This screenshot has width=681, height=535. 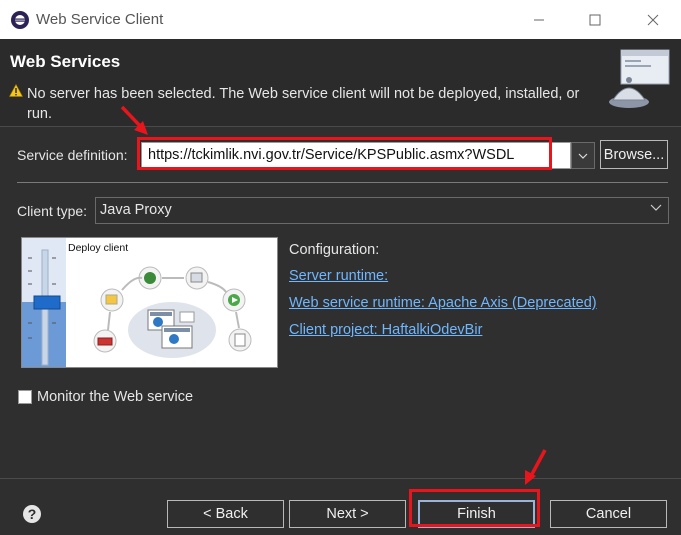 What do you see at coordinates (334, 250) in the screenshot?
I see `configuration-title: Configuration:` at bounding box center [334, 250].